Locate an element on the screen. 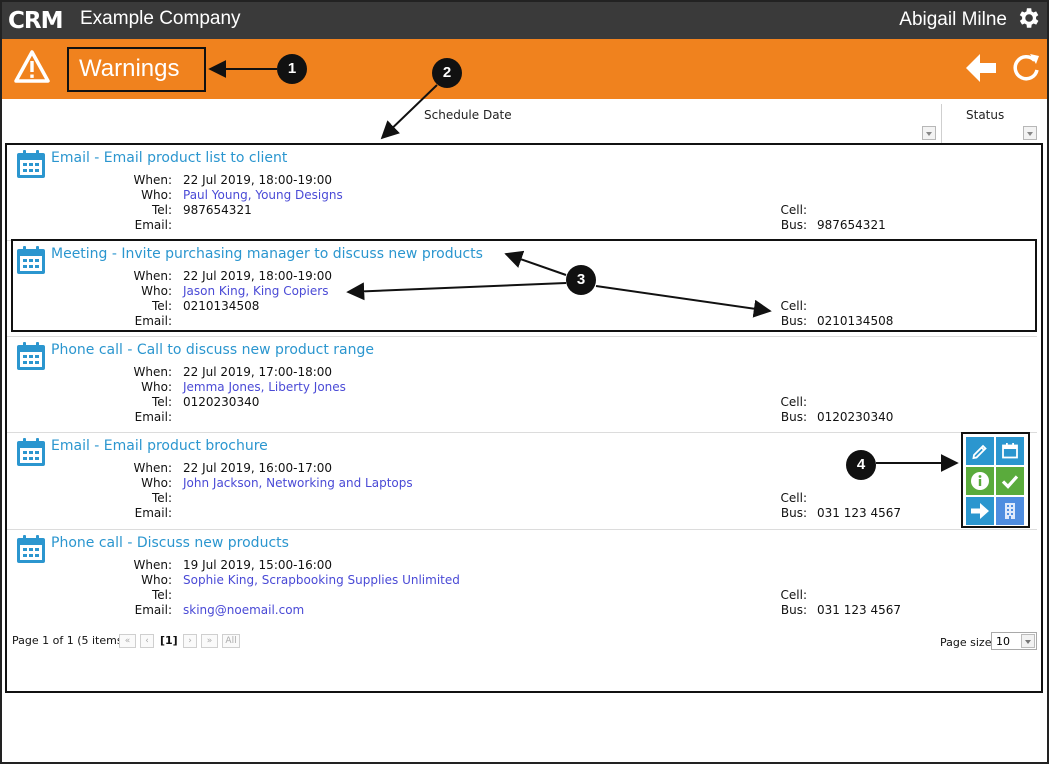 The width and height of the screenshot is (1049, 764). who-link: Paul Young, Young Designs is located at coordinates (263, 195).